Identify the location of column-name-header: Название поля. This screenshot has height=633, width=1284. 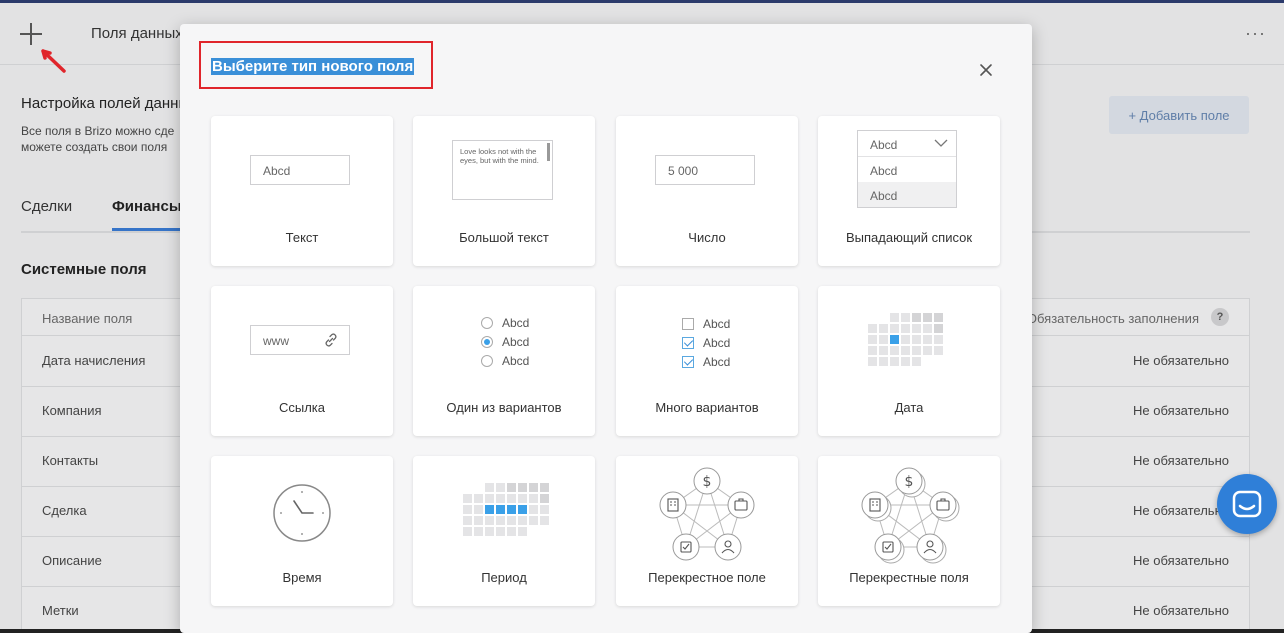
(87, 318).